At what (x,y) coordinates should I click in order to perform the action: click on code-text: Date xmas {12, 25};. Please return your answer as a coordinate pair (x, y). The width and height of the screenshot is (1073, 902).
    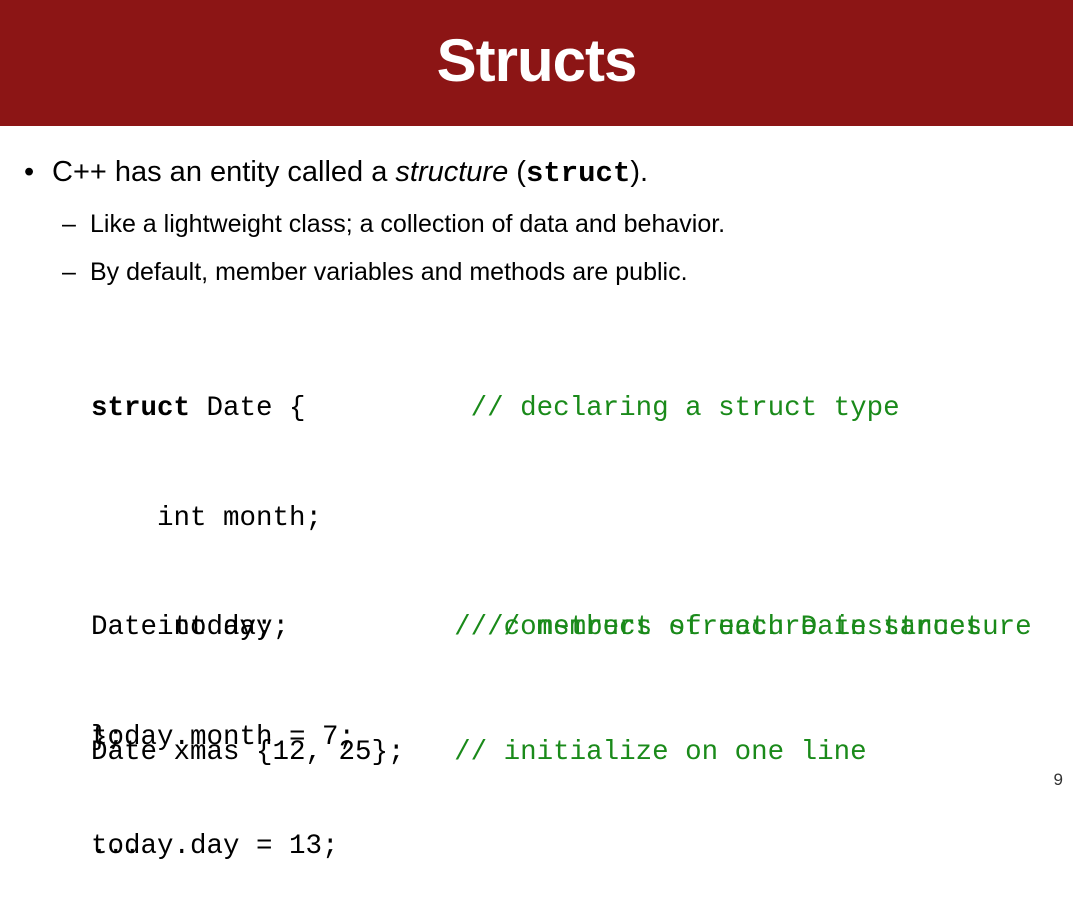
    Looking at the image, I should click on (273, 752).